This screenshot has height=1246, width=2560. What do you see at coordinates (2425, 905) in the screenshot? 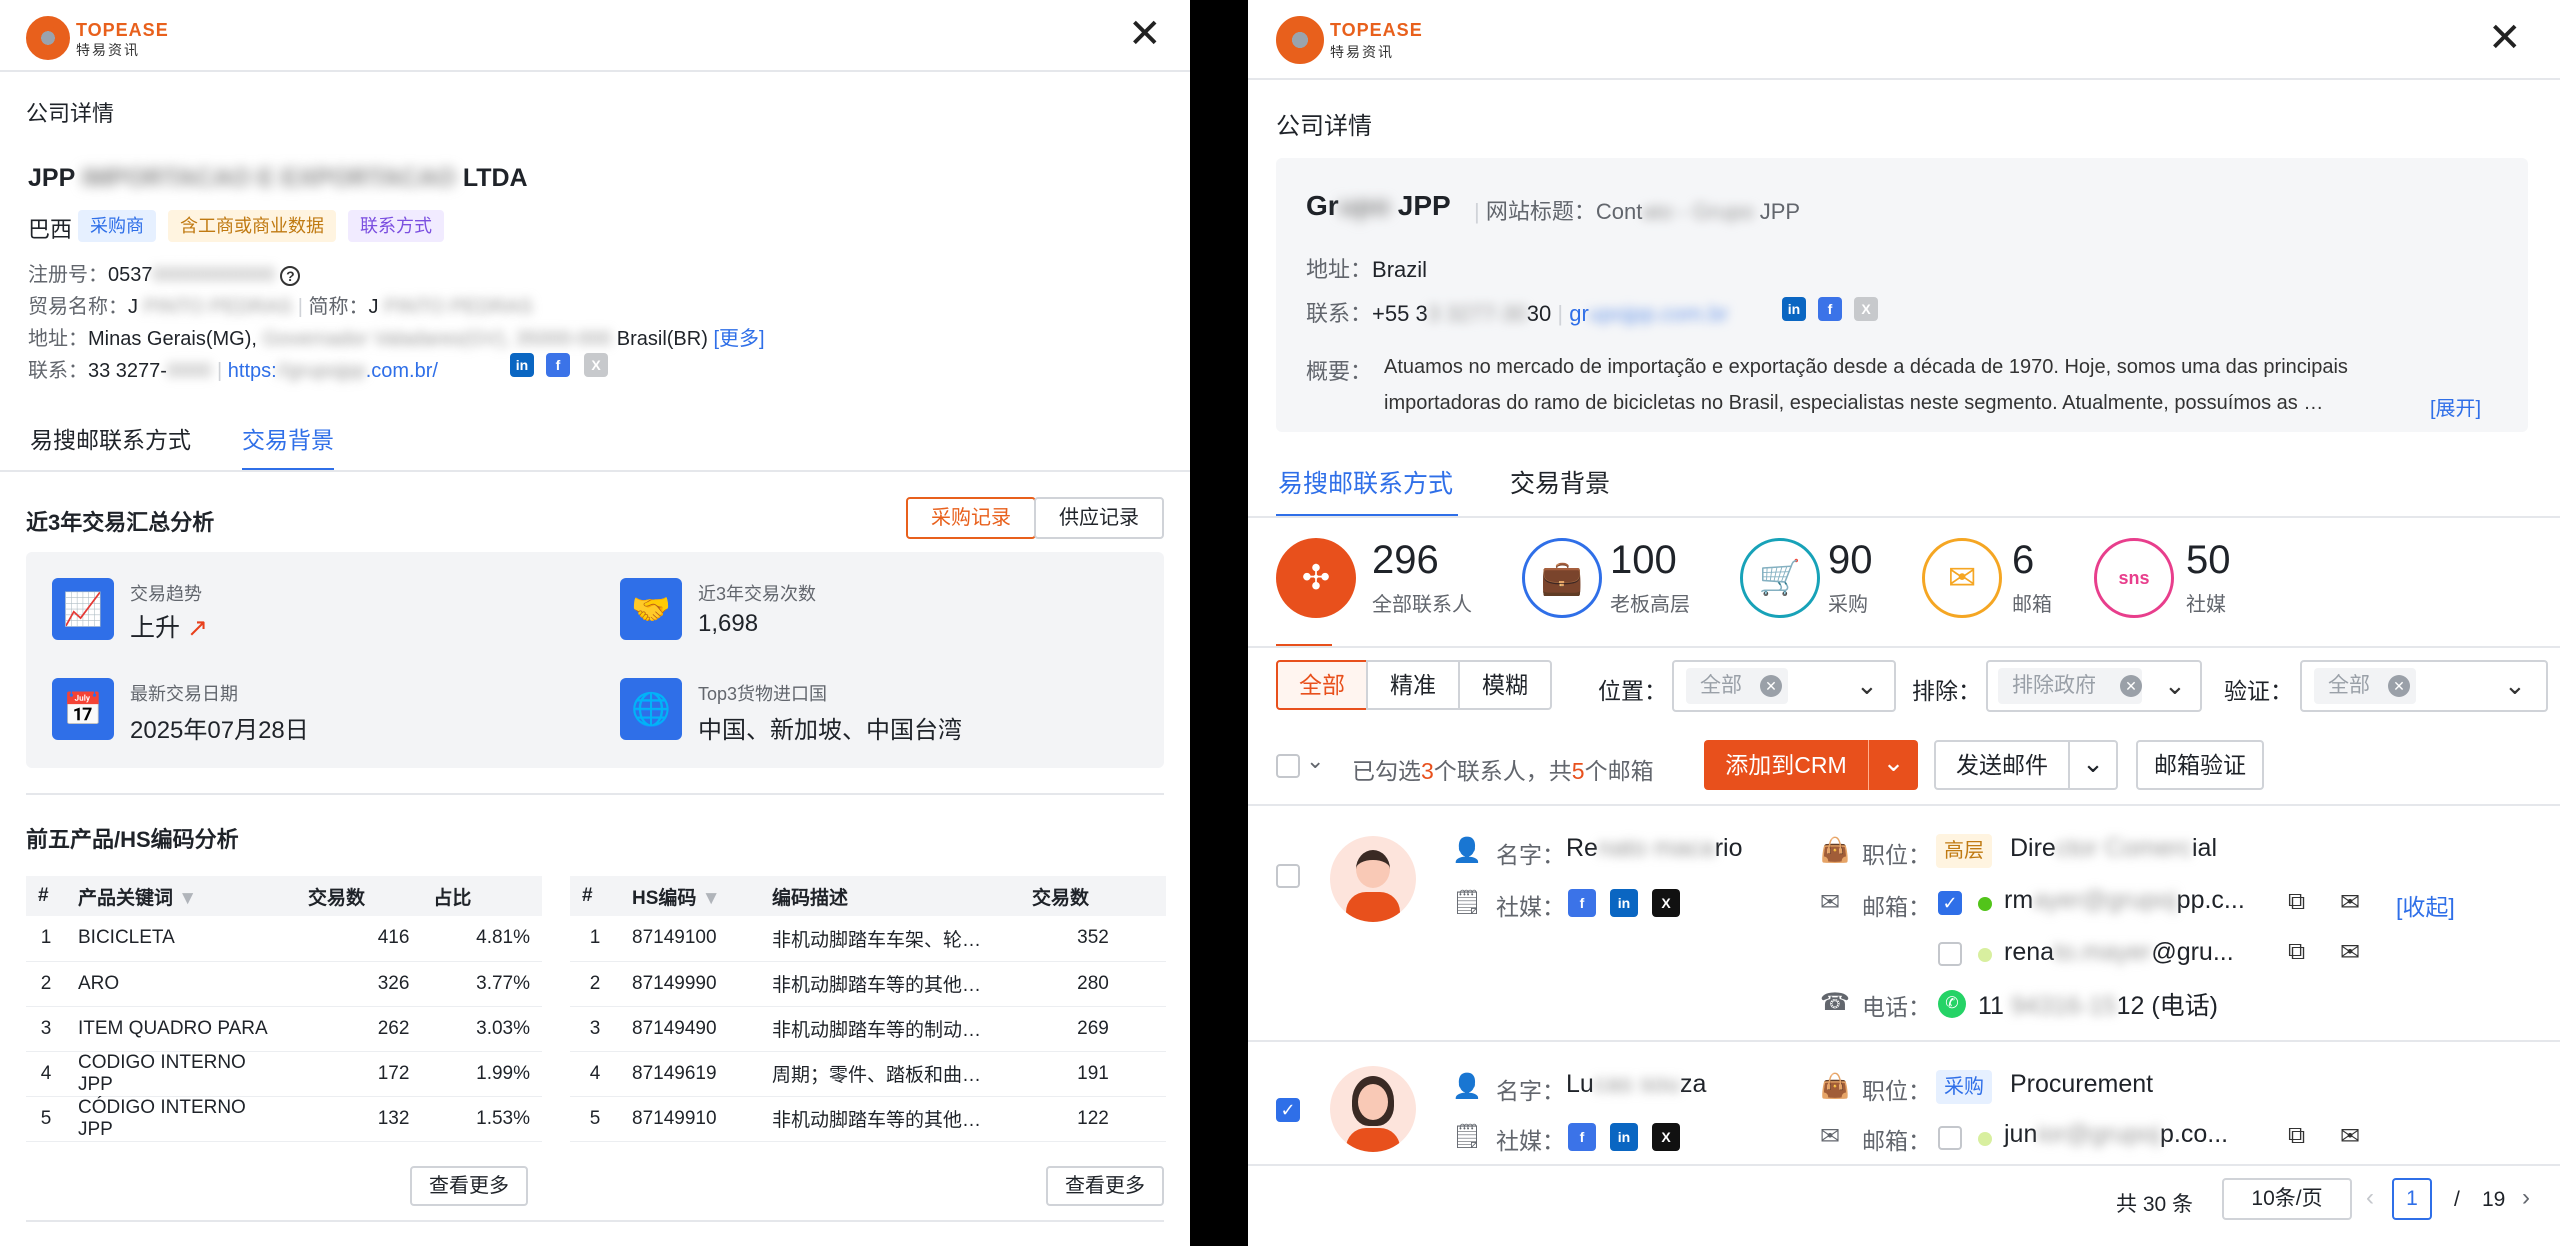
I see `collapse-link: [收起]` at bounding box center [2425, 905].